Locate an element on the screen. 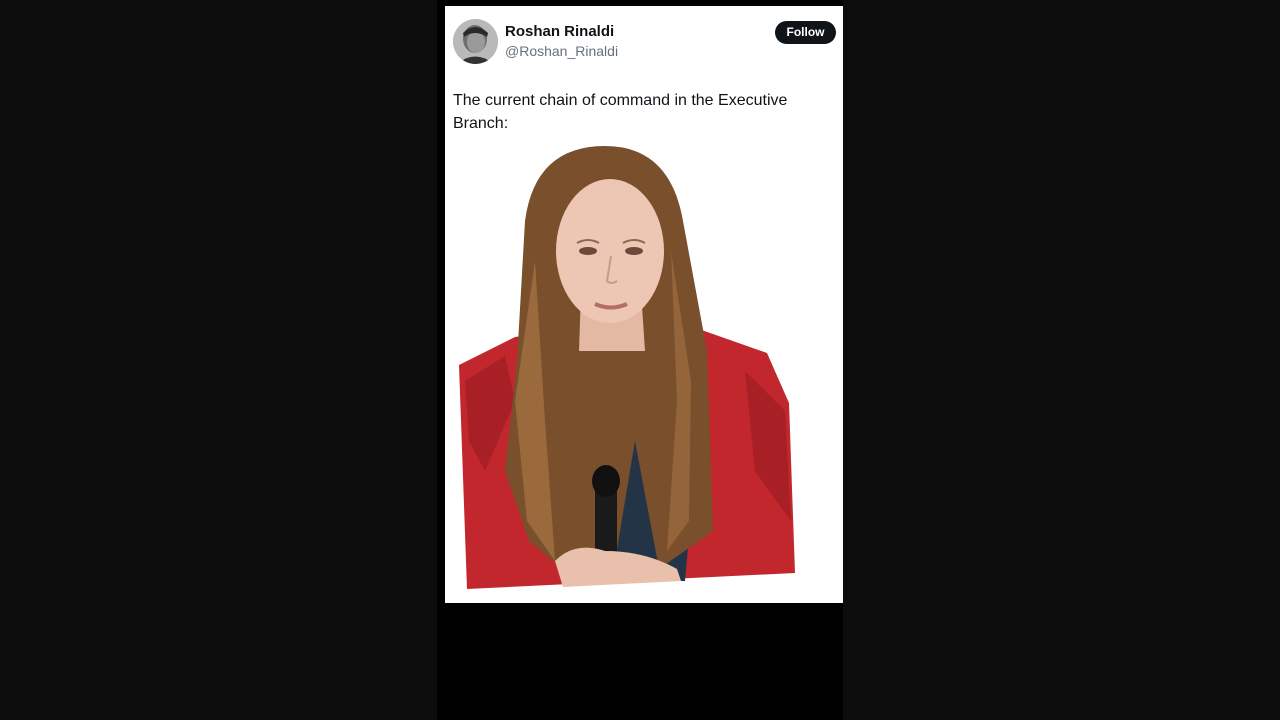 This screenshot has height=720, width=1280. author-handle: @Roshan_Rinaldi is located at coordinates (561, 51).